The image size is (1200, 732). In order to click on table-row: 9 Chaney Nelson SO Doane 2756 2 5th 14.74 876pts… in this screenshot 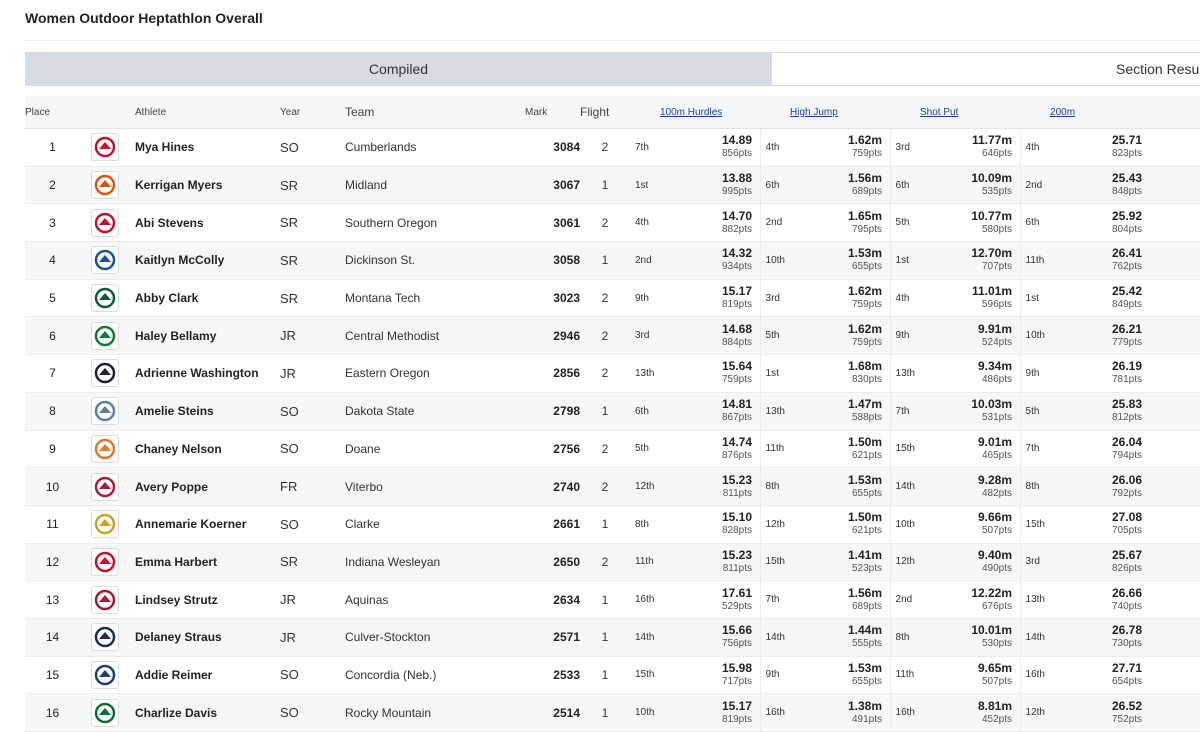, I will do `click(612, 449)`.